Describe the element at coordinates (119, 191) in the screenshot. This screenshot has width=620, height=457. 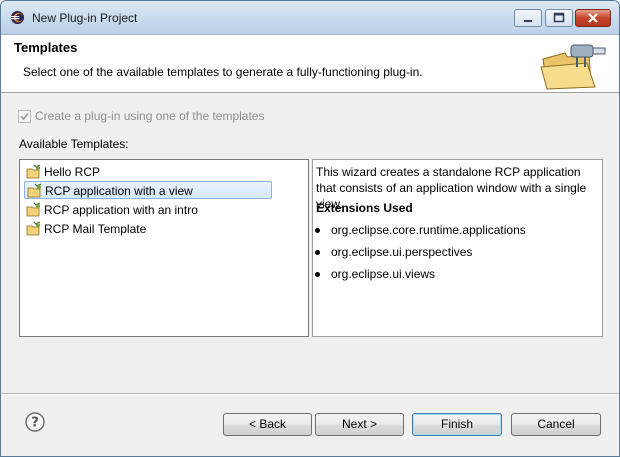
I see `list-item-label: RCP application with a view` at that location.